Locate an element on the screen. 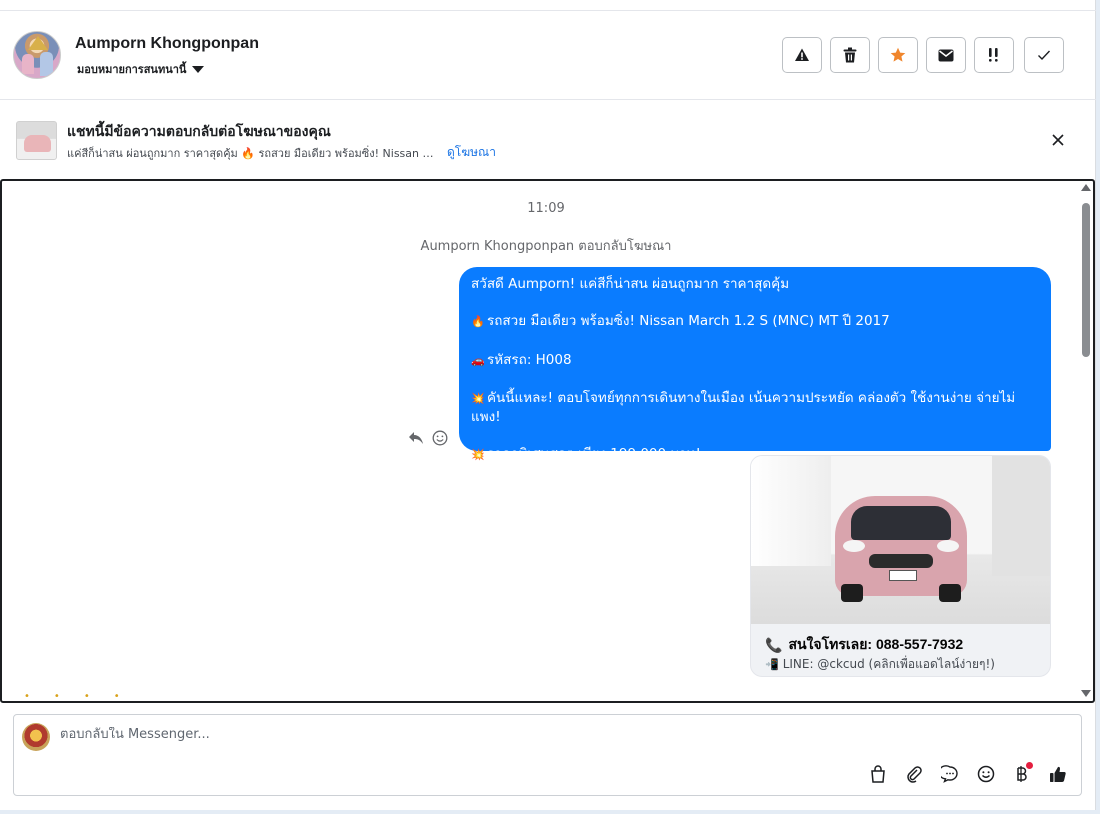 This screenshot has width=1100, height=814. like-button is located at coordinates (1058, 774).